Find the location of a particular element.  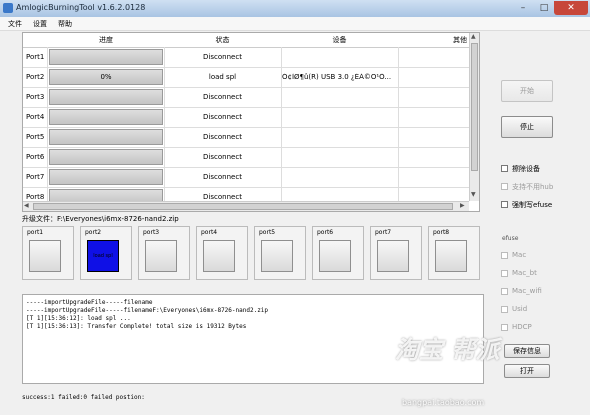

port-name: Port4 is located at coordinates (35, 117).